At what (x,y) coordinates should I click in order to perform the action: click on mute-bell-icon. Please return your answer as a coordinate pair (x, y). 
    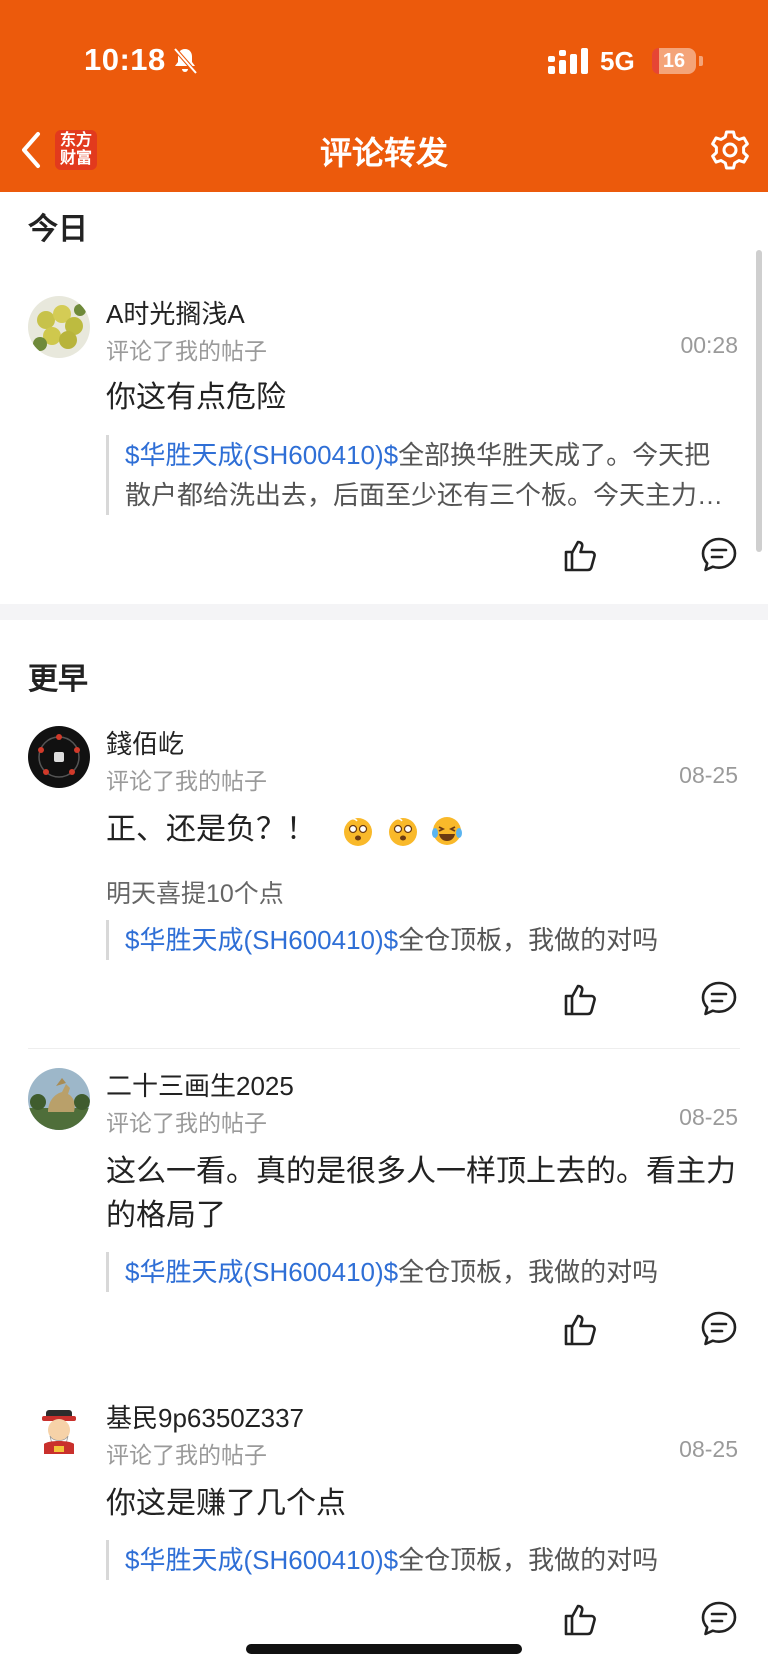
    Looking at the image, I should click on (185, 61).